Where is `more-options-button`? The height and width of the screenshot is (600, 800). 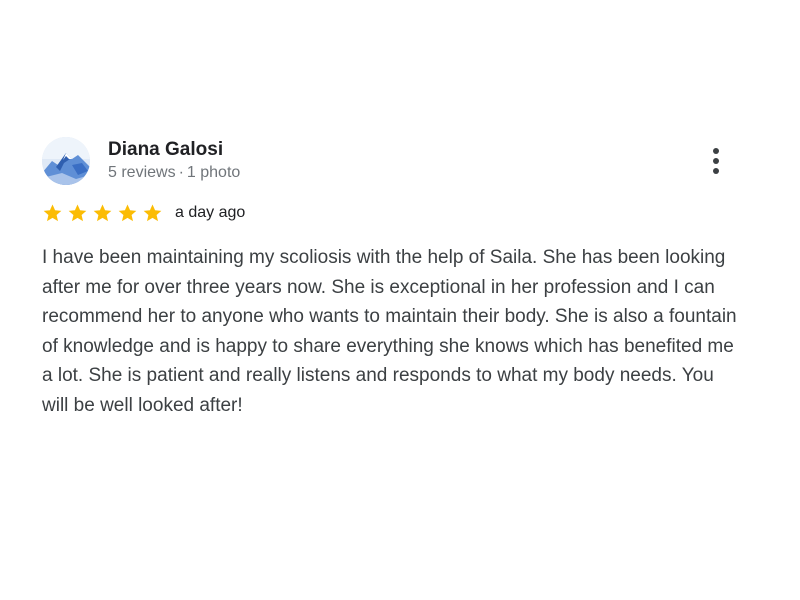
more-options-button is located at coordinates (716, 161).